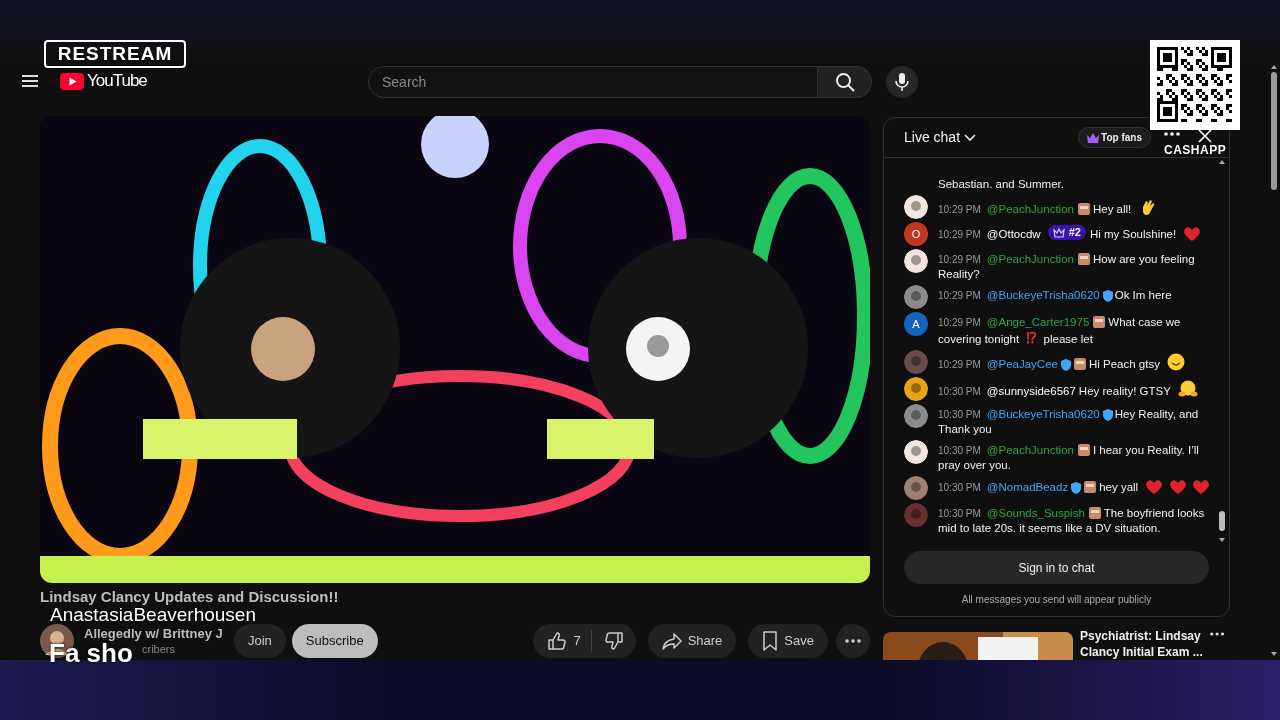  Describe the element at coordinates (115, 54) in the screenshot. I see `restream-logo: RESTREAM` at that location.